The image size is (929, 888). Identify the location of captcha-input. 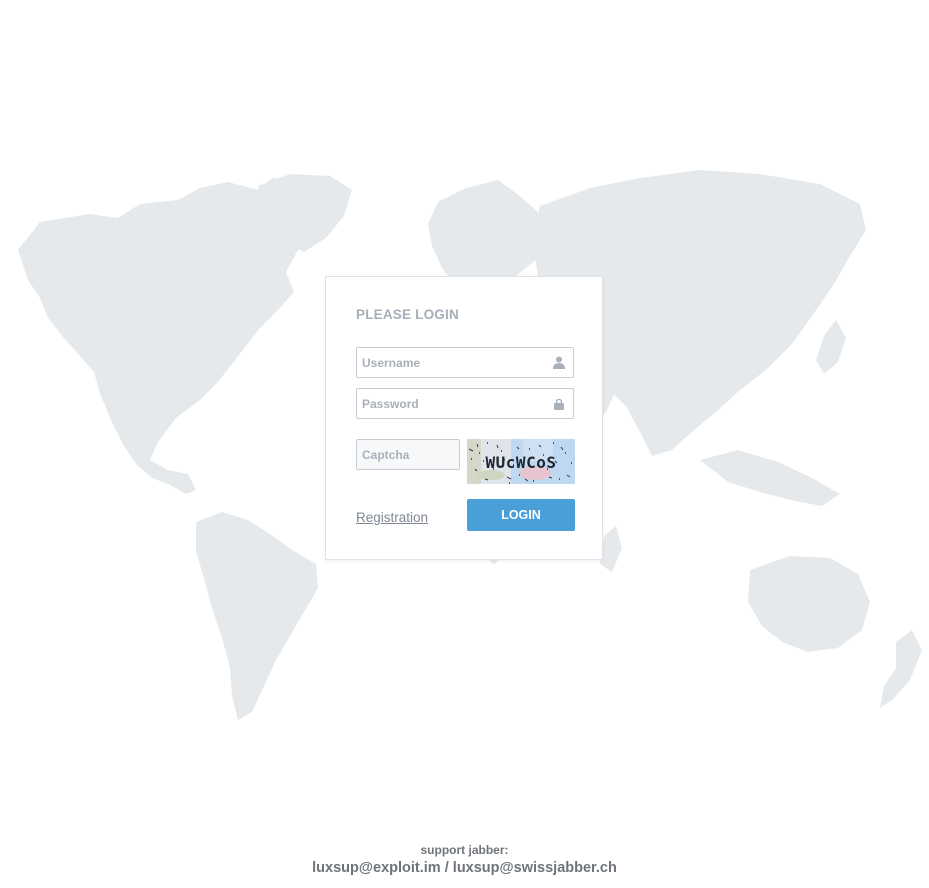
(407, 454).